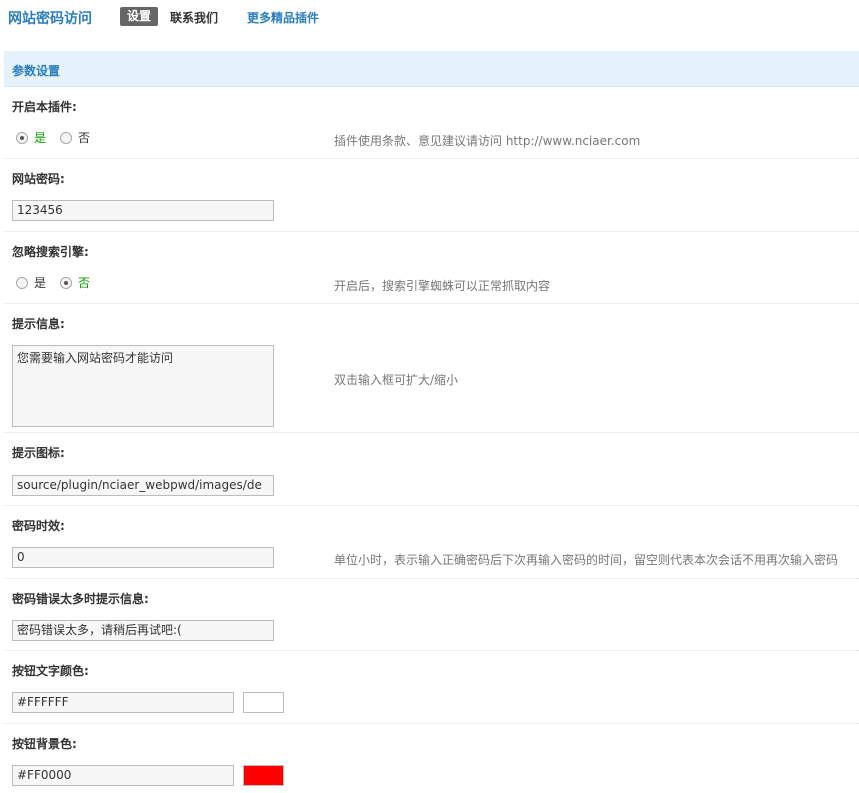 This screenshot has width=859, height=793. I want to click on site-password-input: 123456, so click(143, 210).